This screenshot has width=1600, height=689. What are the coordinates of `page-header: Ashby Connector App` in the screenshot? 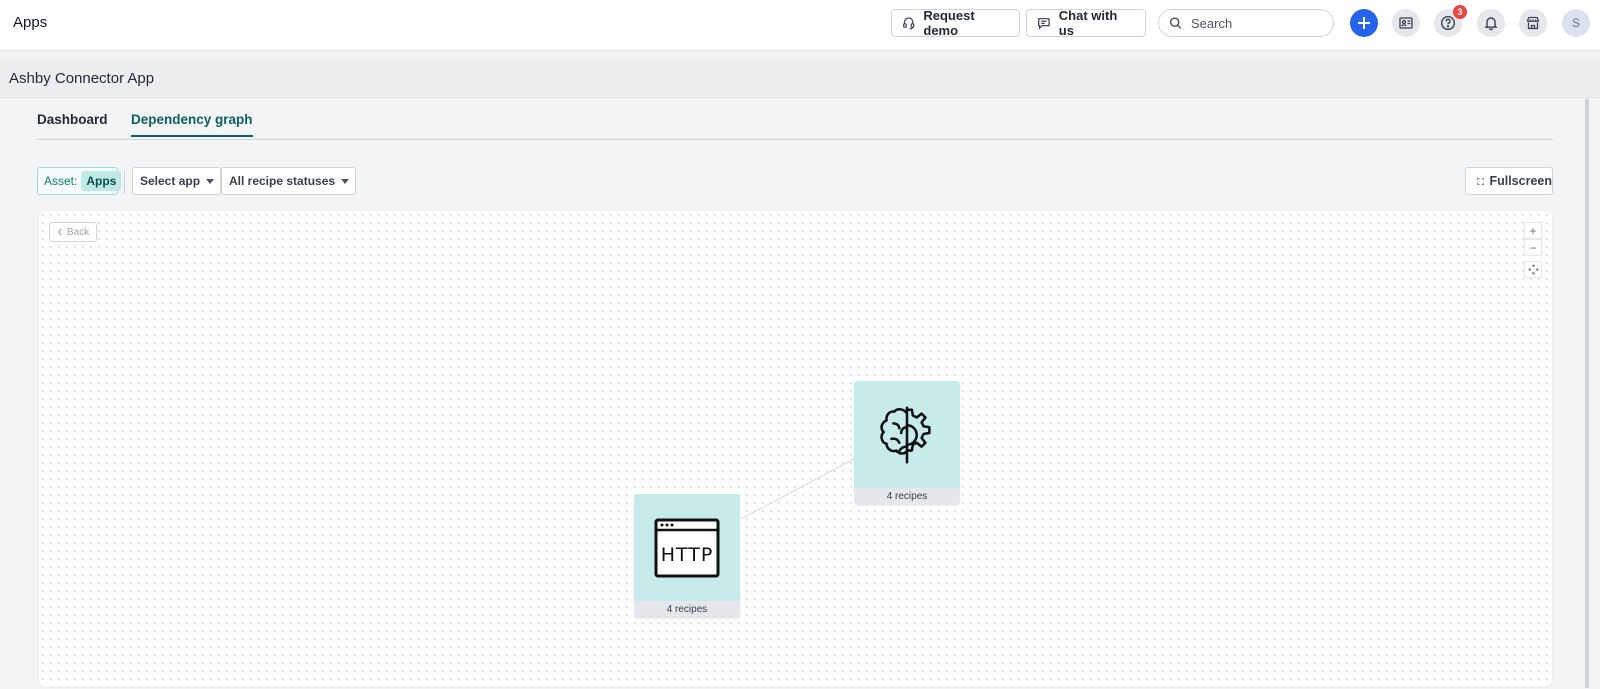 It's located at (800, 78).